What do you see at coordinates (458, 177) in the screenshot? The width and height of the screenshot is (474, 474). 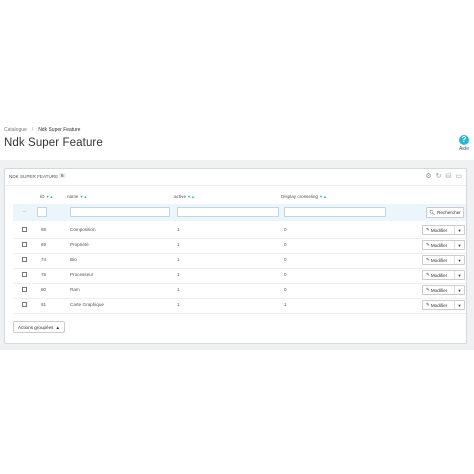 I see `export-icon: ▭` at bounding box center [458, 177].